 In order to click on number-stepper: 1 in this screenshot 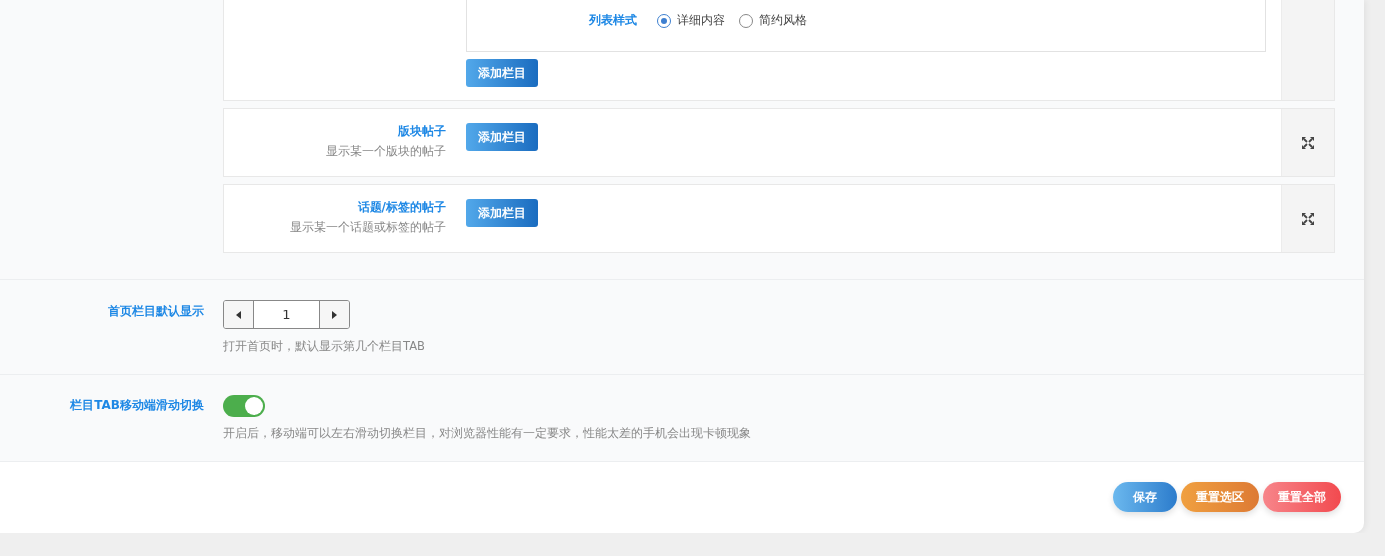, I will do `click(286, 314)`.